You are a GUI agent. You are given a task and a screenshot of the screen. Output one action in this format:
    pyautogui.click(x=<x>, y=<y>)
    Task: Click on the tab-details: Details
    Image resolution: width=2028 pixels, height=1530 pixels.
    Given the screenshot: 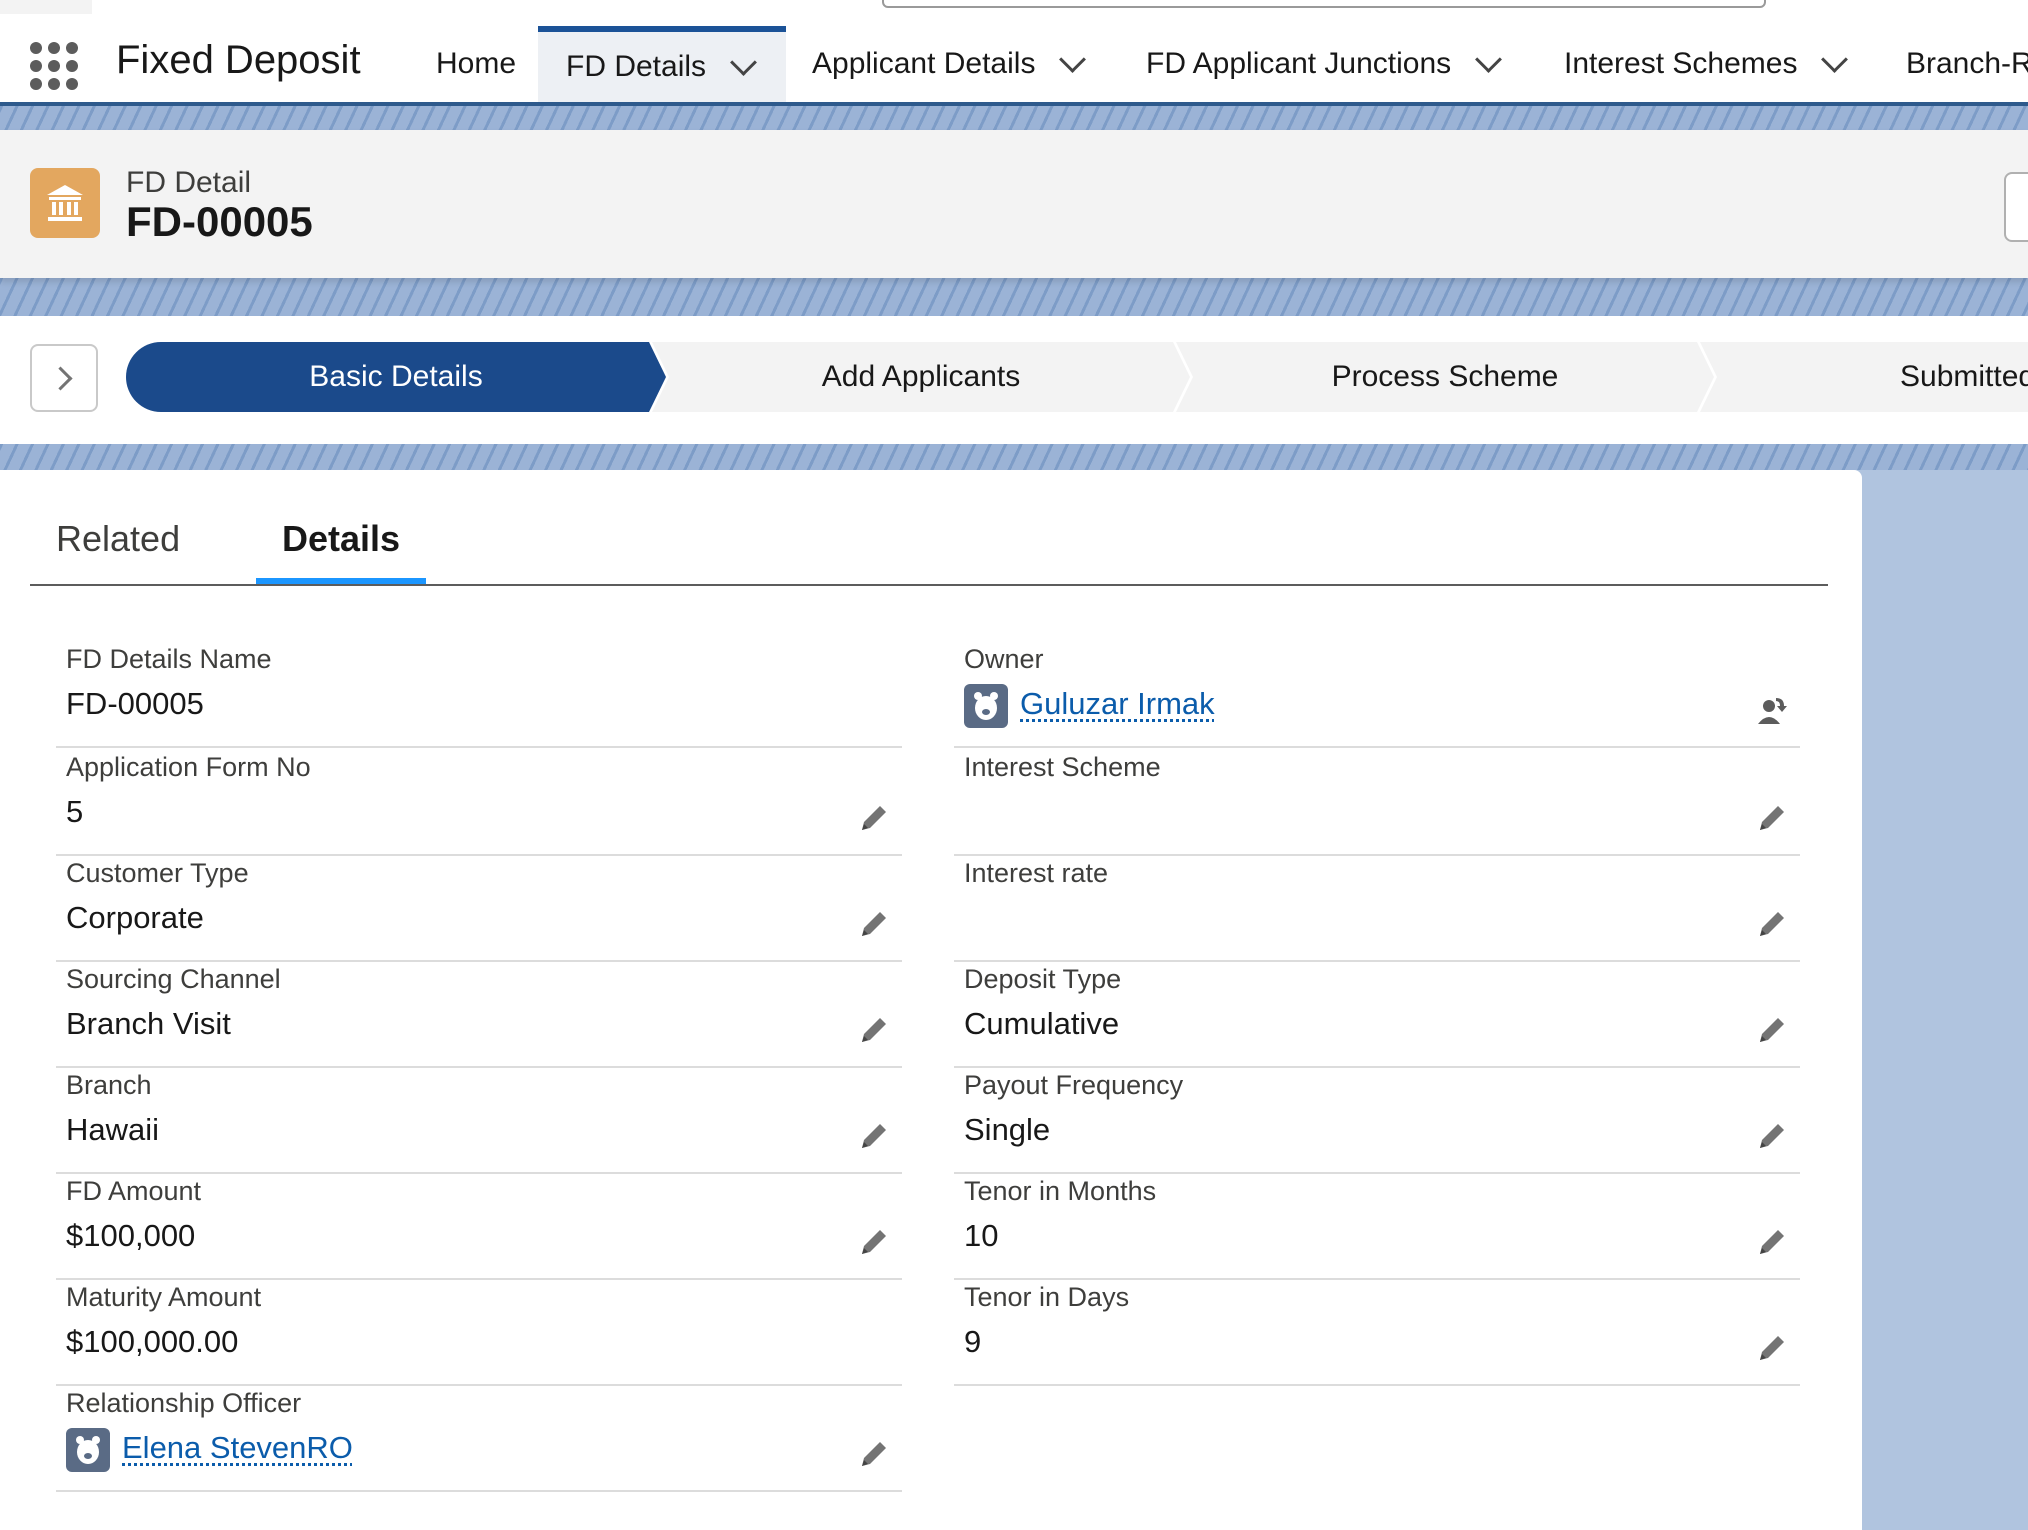 What is the action you would take?
    pyautogui.click(x=341, y=539)
    